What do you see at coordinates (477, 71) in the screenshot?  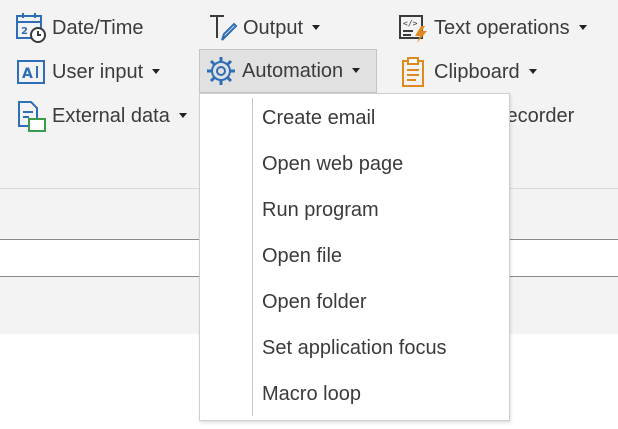 I see `clipboard-label: Clipboard` at bounding box center [477, 71].